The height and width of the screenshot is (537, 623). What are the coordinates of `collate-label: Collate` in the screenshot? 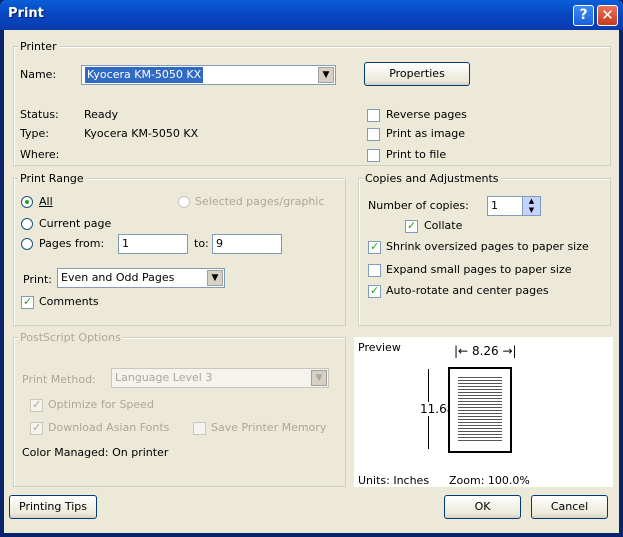 It's located at (443, 225).